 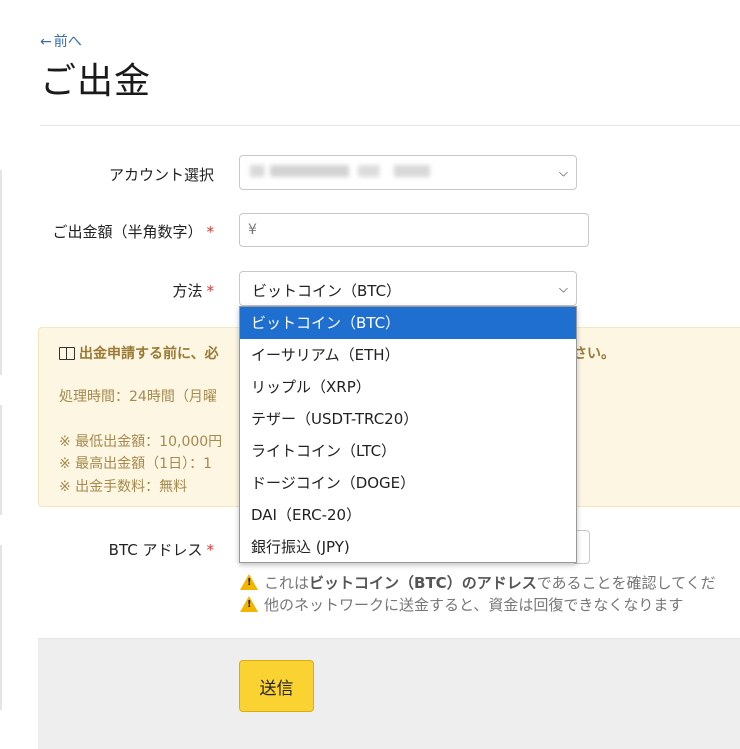 I want to click on submit-button: 送信, so click(x=276, y=686).